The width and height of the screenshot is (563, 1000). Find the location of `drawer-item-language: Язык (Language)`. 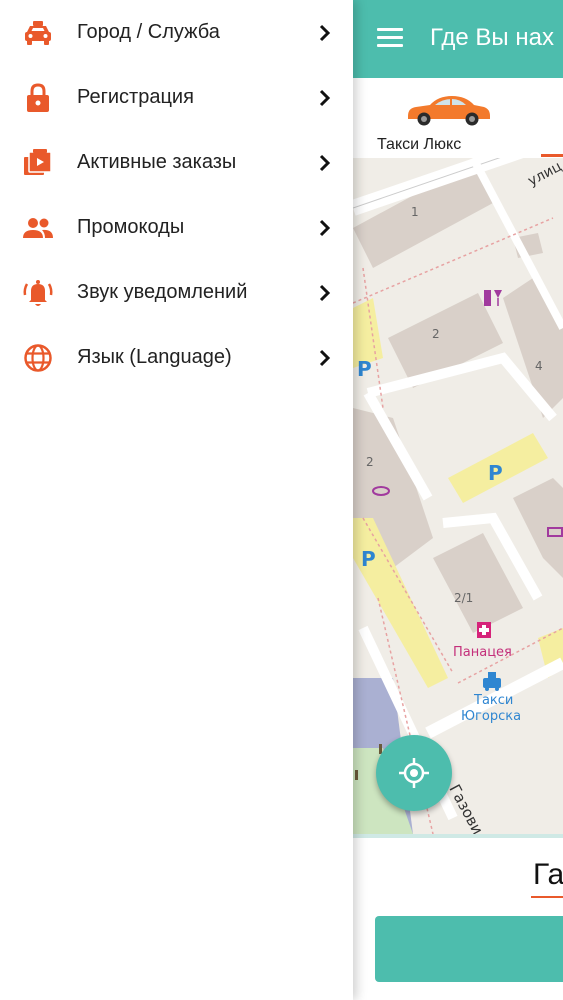

drawer-item-language: Язык (Language) is located at coordinates (176, 357).